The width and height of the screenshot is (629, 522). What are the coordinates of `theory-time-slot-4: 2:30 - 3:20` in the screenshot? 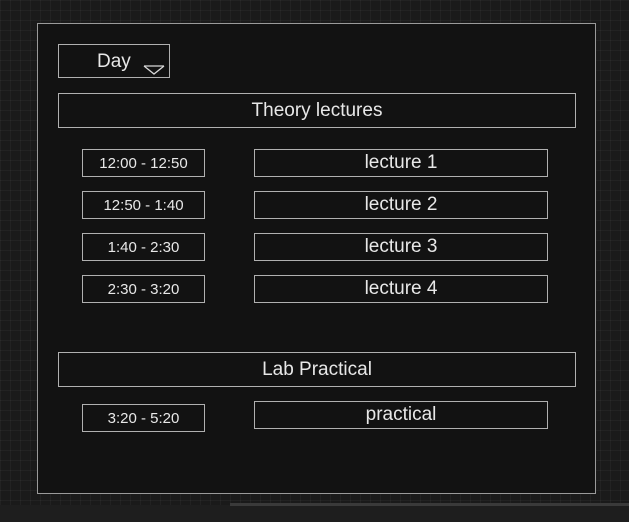 It's located at (143, 289).